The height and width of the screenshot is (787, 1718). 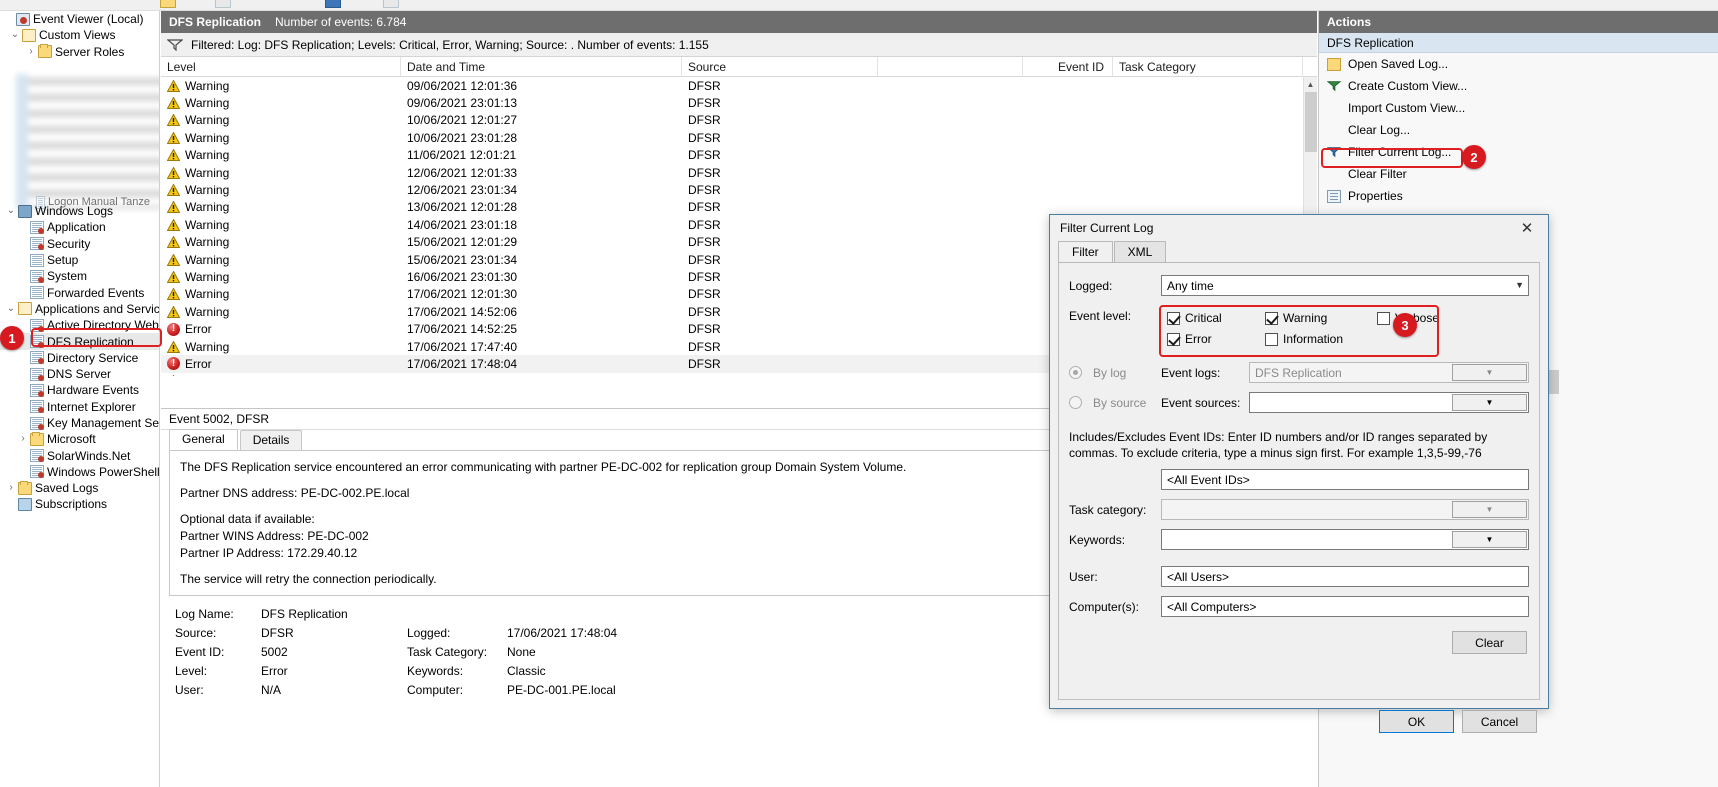 What do you see at coordinates (1527, 228) in the screenshot?
I see `close-icon: ✕` at bounding box center [1527, 228].